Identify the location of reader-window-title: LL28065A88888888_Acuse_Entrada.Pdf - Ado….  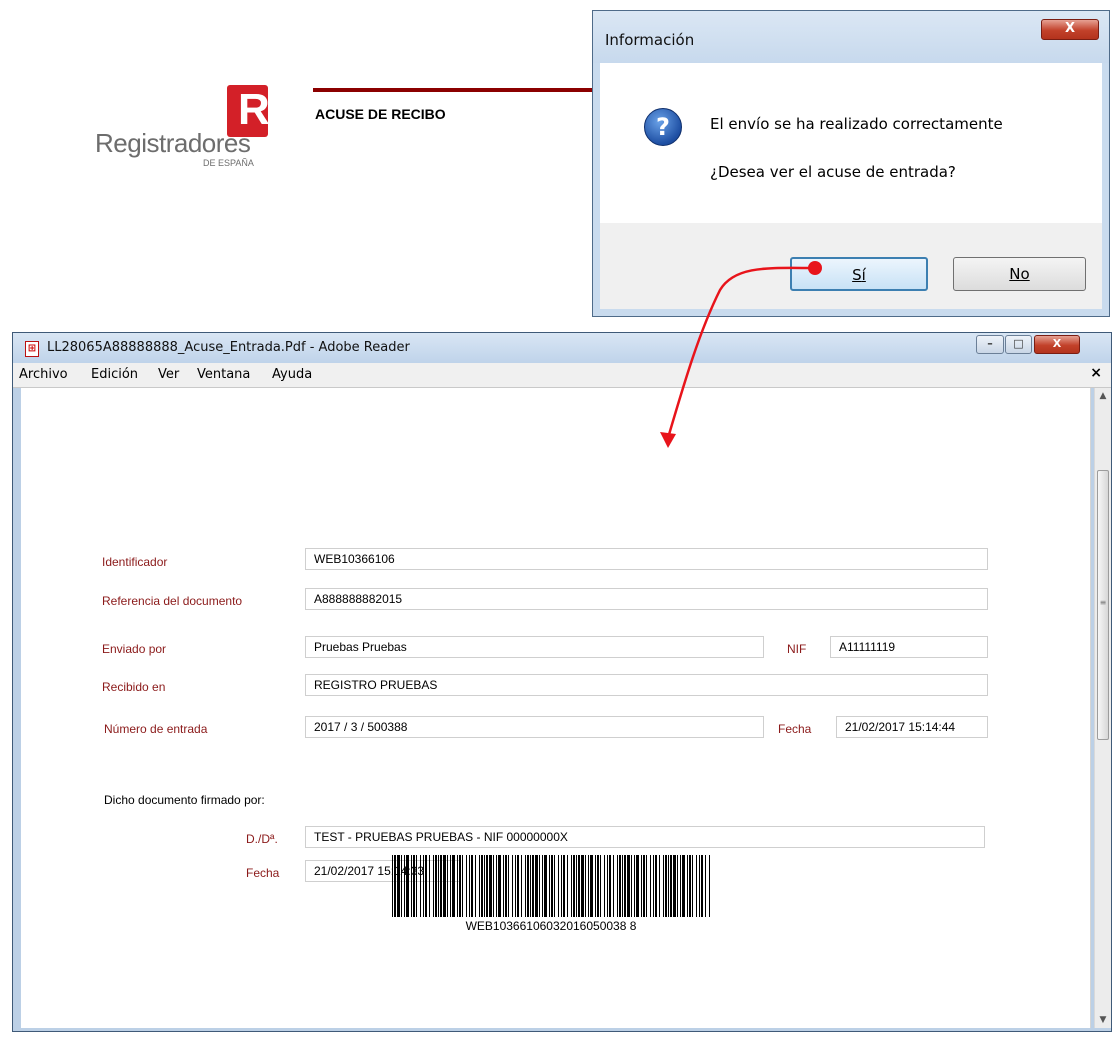
(228, 347).